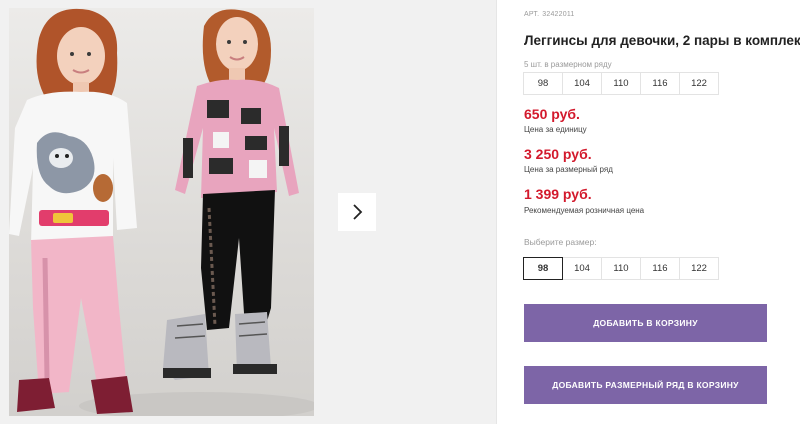 The image size is (800, 424). I want to click on size-set-label: 5 шт. в размерном ряду, so click(568, 64).